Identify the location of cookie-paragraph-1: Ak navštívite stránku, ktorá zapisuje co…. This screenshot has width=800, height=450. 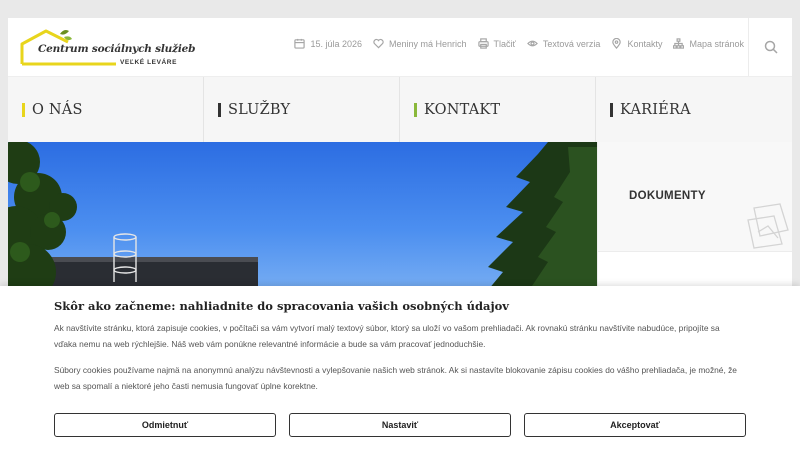
(387, 336).